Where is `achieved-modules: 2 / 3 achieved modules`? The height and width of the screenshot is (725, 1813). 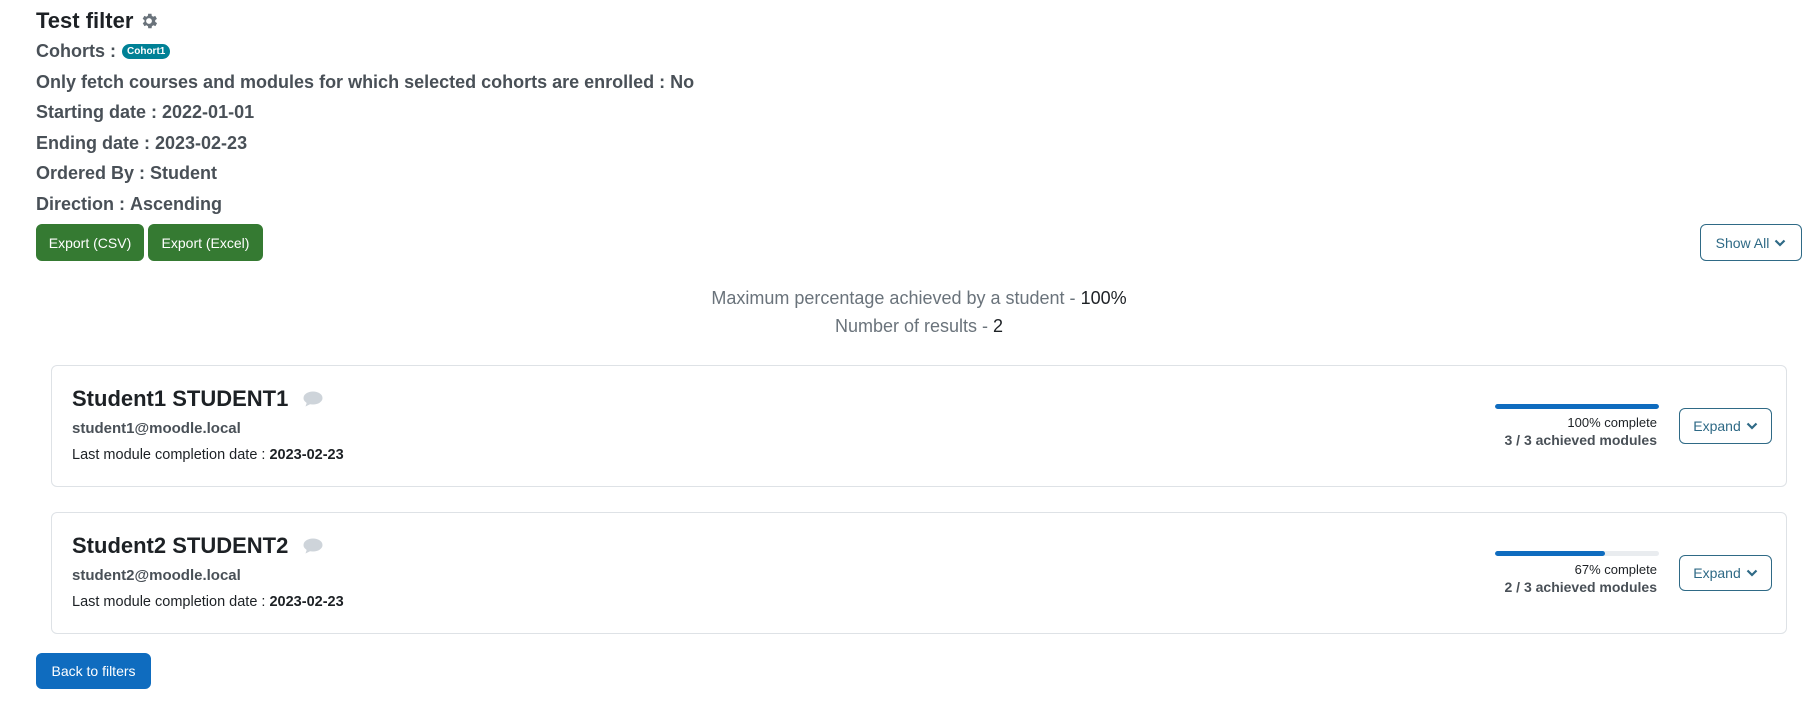 achieved-modules: 2 / 3 achieved modules is located at coordinates (1580, 587).